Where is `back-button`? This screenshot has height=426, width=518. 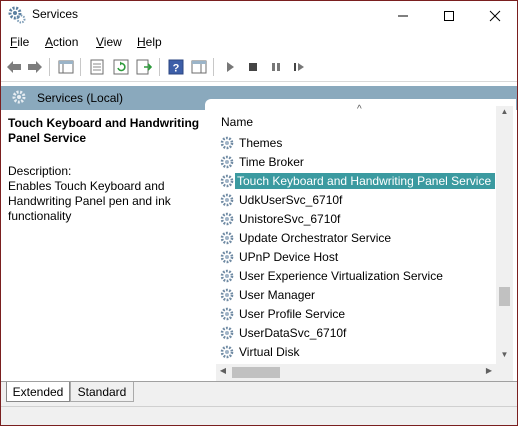 back-button is located at coordinates (14, 67).